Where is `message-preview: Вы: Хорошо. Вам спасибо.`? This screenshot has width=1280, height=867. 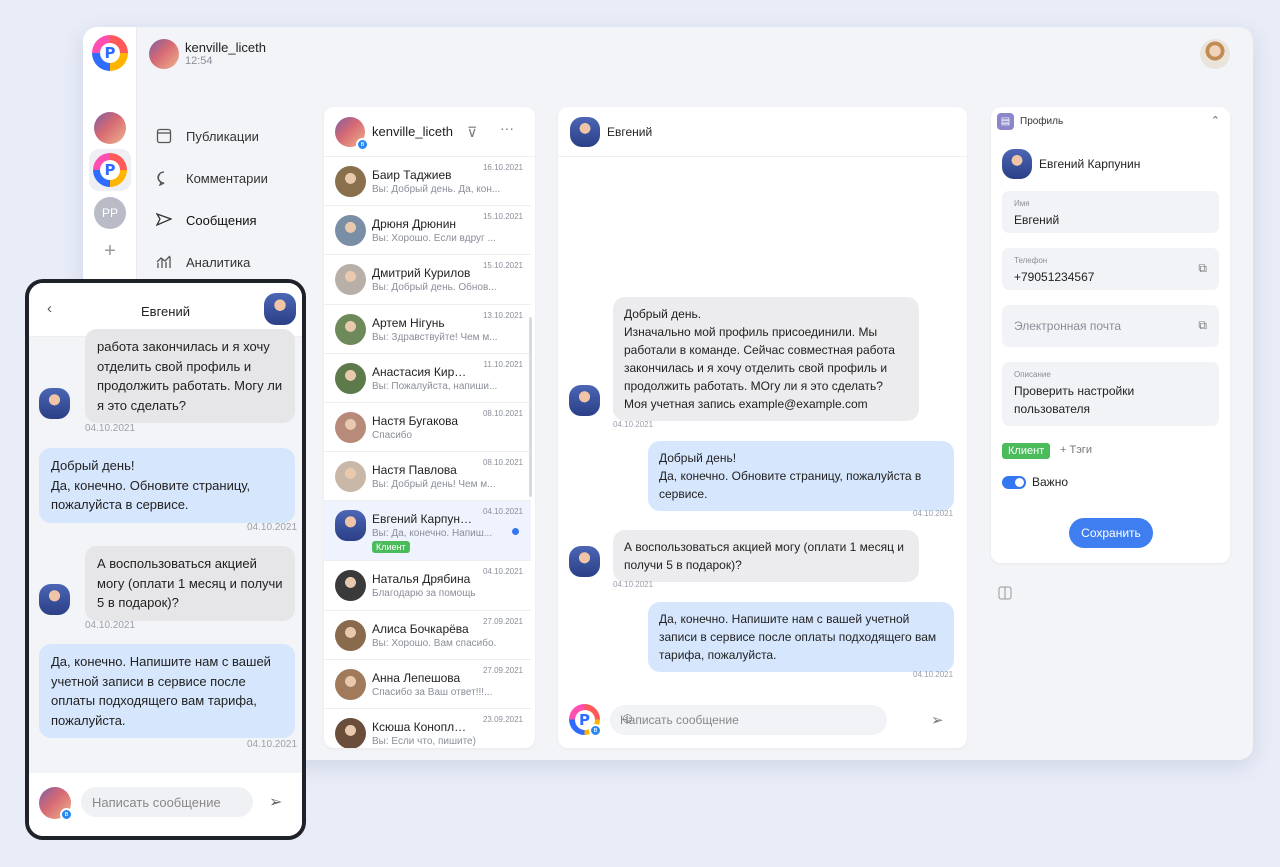
message-preview: Вы: Хорошо. Вам спасибо. is located at coordinates (434, 643).